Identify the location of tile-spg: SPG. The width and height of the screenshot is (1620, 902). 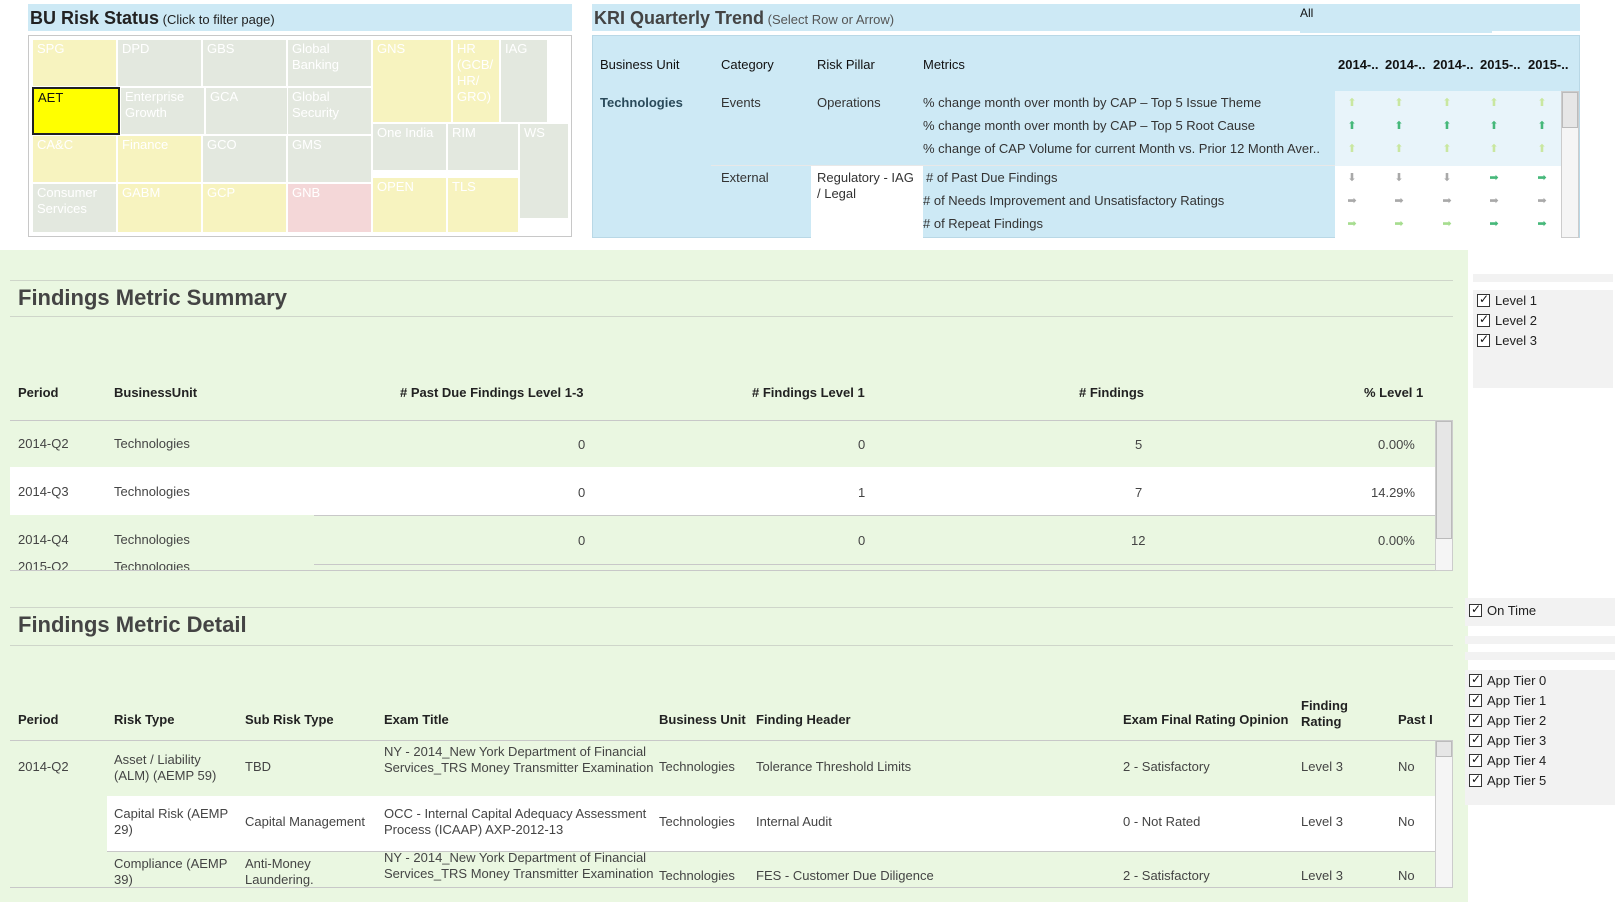
(74, 63).